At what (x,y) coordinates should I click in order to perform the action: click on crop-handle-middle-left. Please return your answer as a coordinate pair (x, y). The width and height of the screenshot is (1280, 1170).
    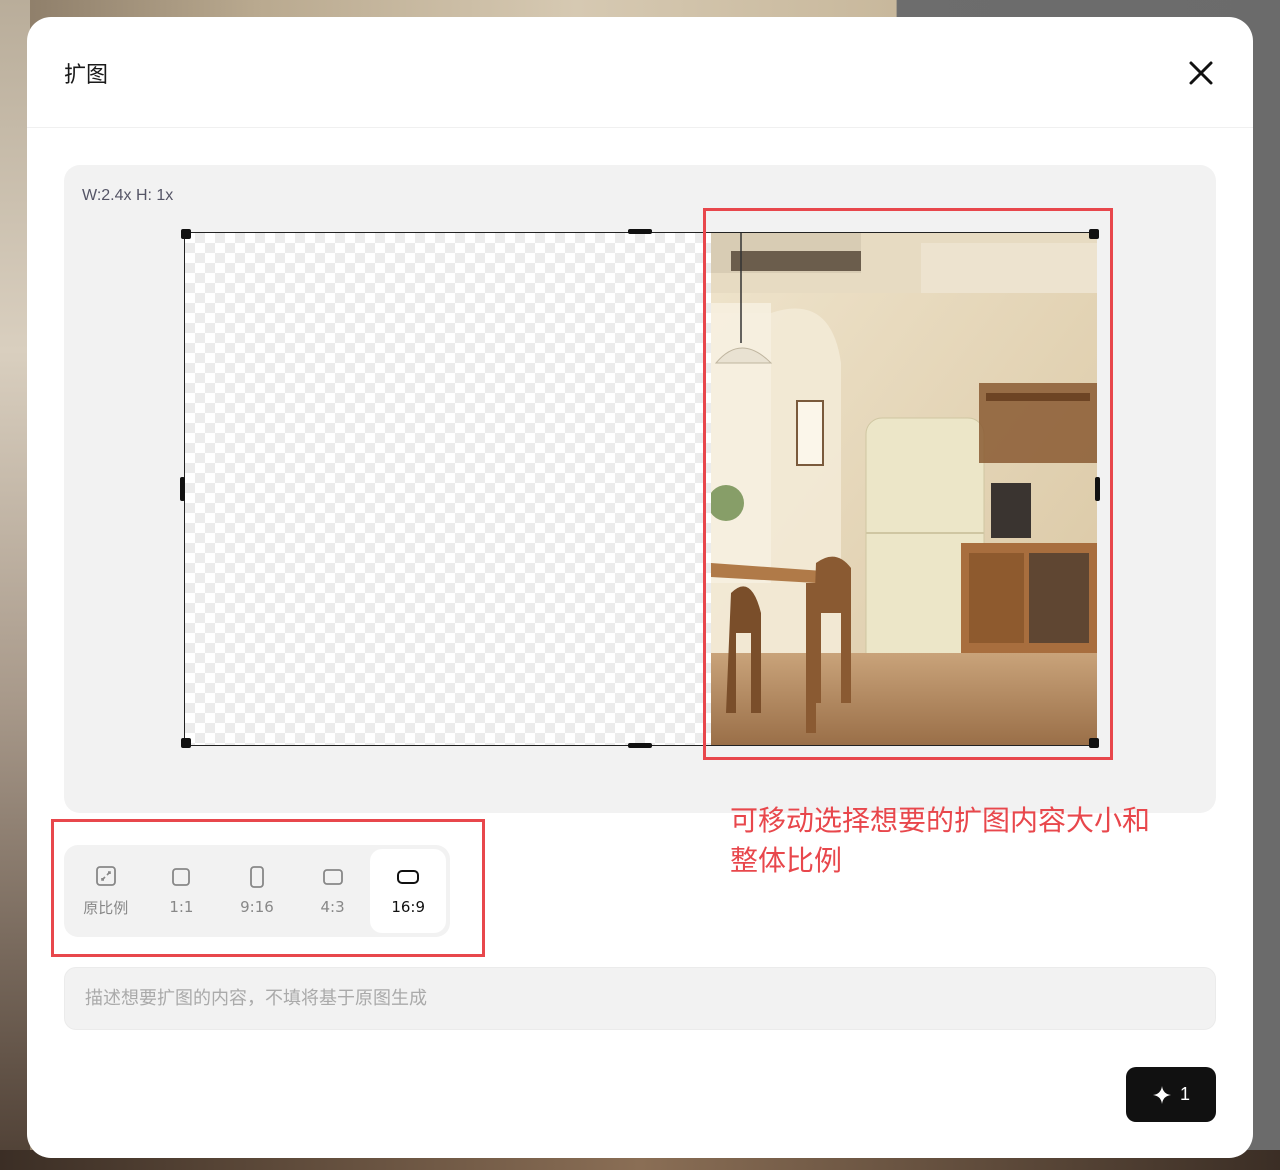
    Looking at the image, I should click on (182, 489).